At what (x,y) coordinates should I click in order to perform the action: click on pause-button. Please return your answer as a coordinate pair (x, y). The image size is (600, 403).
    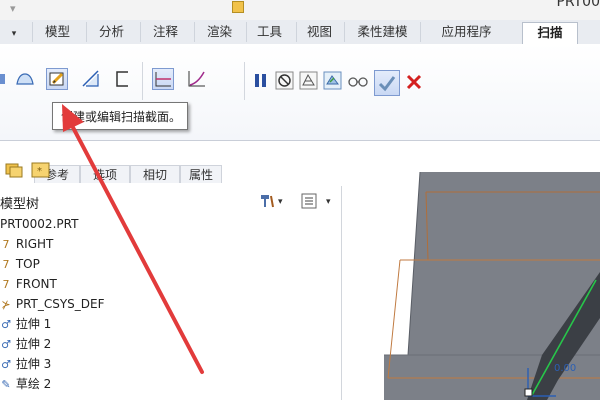
    Looking at the image, I should click on (261, 81).